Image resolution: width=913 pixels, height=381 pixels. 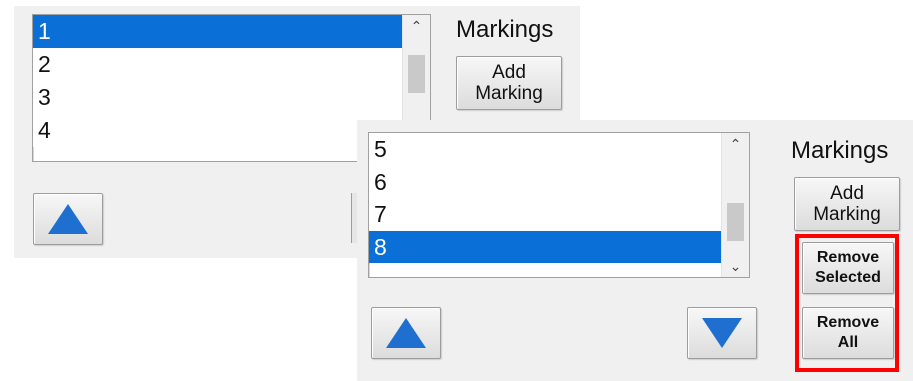 What do you see at coordinates (545, 214) in the screenshot?
I see `list-item: 7` at bounding box center [545, 214].